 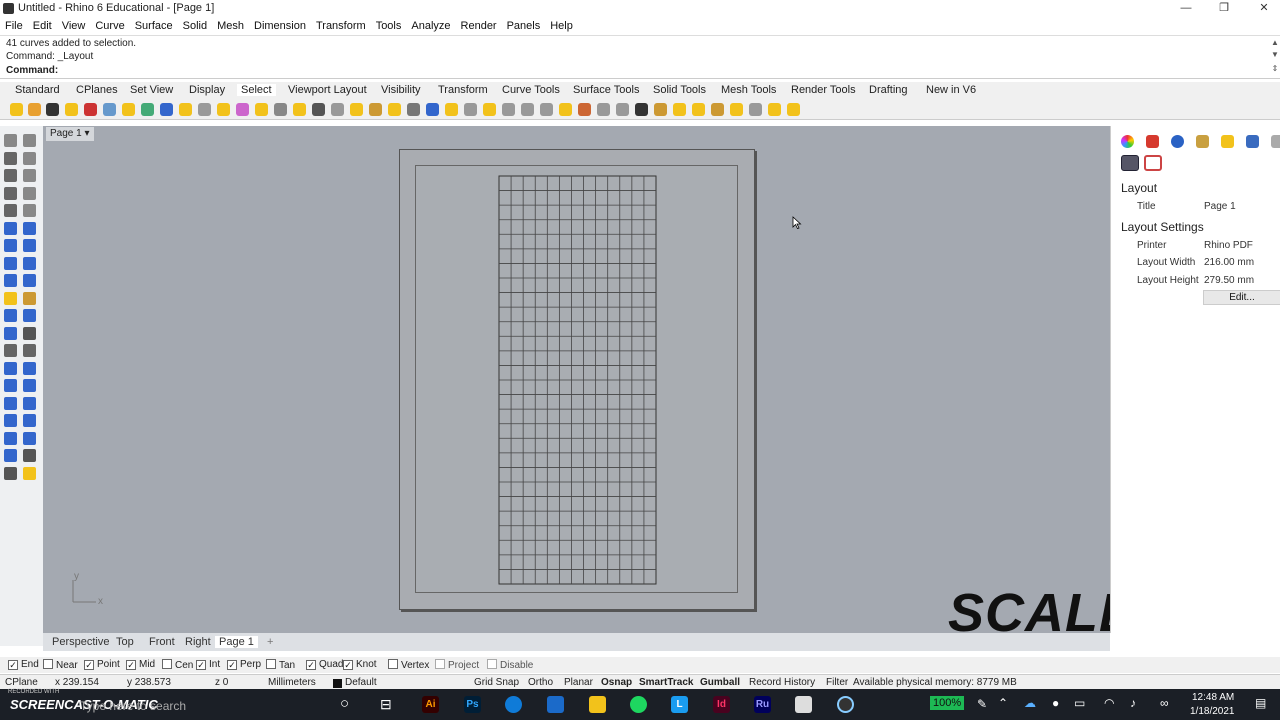 What do you see at coordinates (616, 682) in the screenshot?
I see `osnap-toggle: Osnap` at bounding box center [616, 682].